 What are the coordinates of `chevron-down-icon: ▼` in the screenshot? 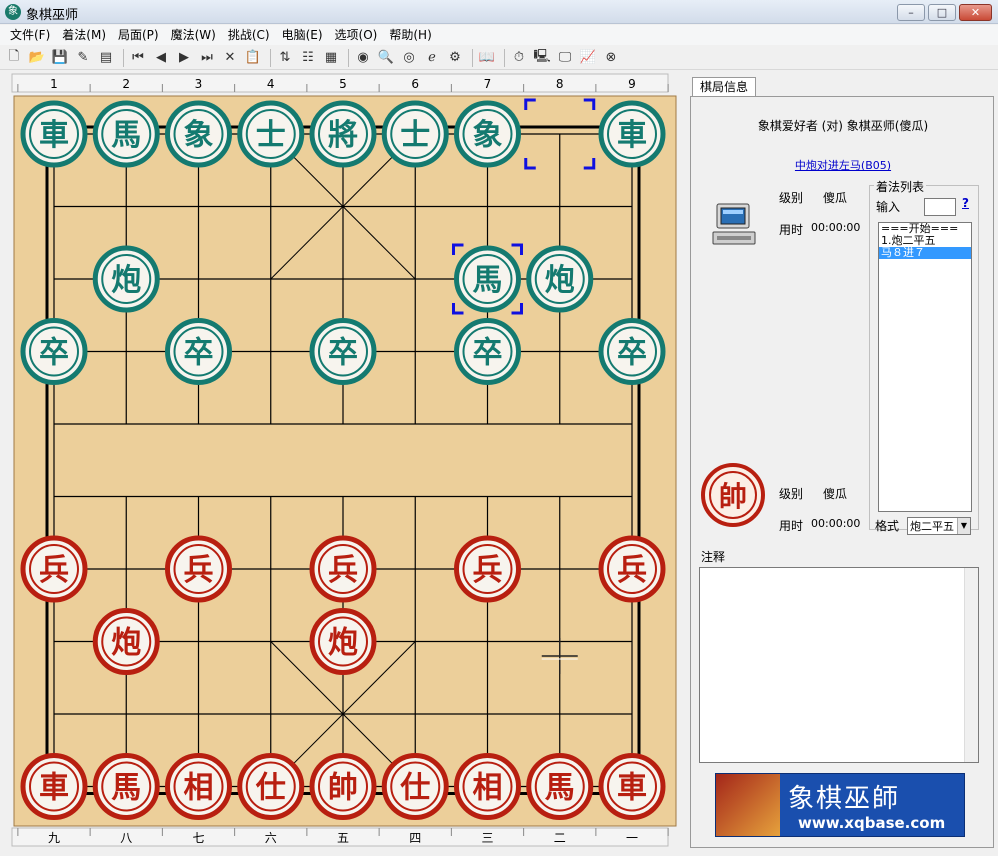 It's located at (963, 526).